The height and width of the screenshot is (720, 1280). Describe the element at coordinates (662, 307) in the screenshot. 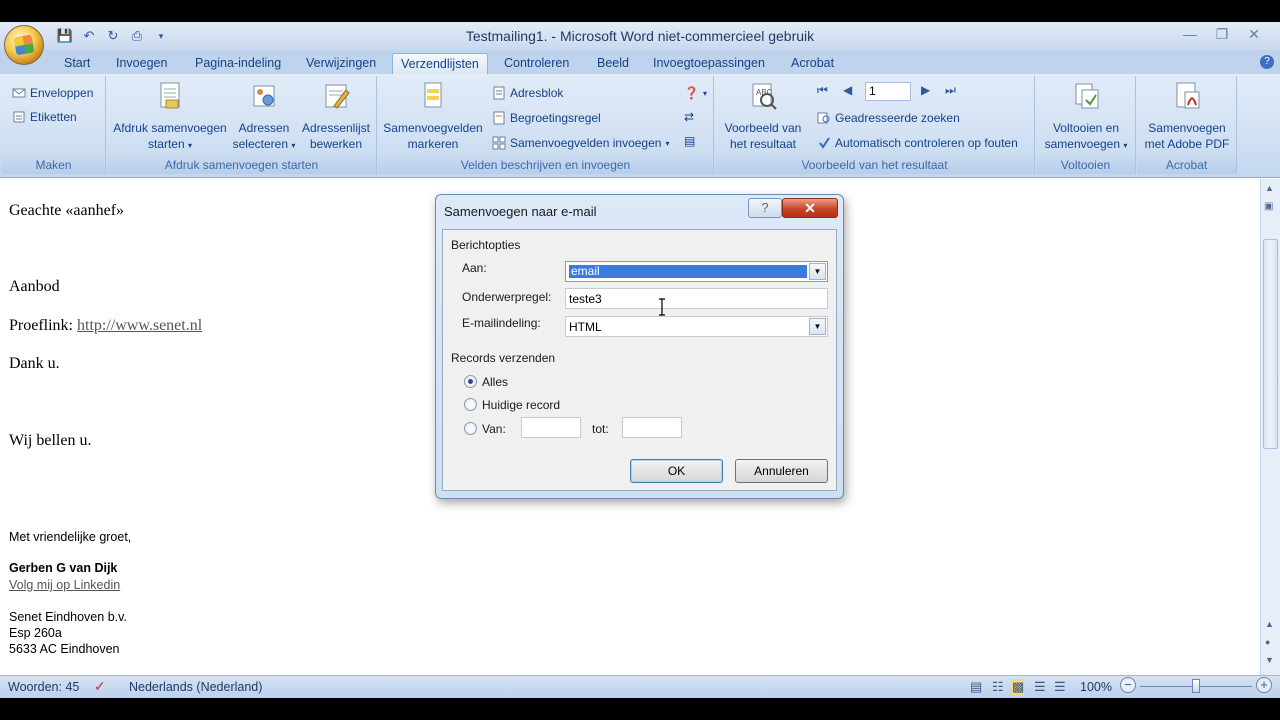

I see `text-cursor-icon` at that location.